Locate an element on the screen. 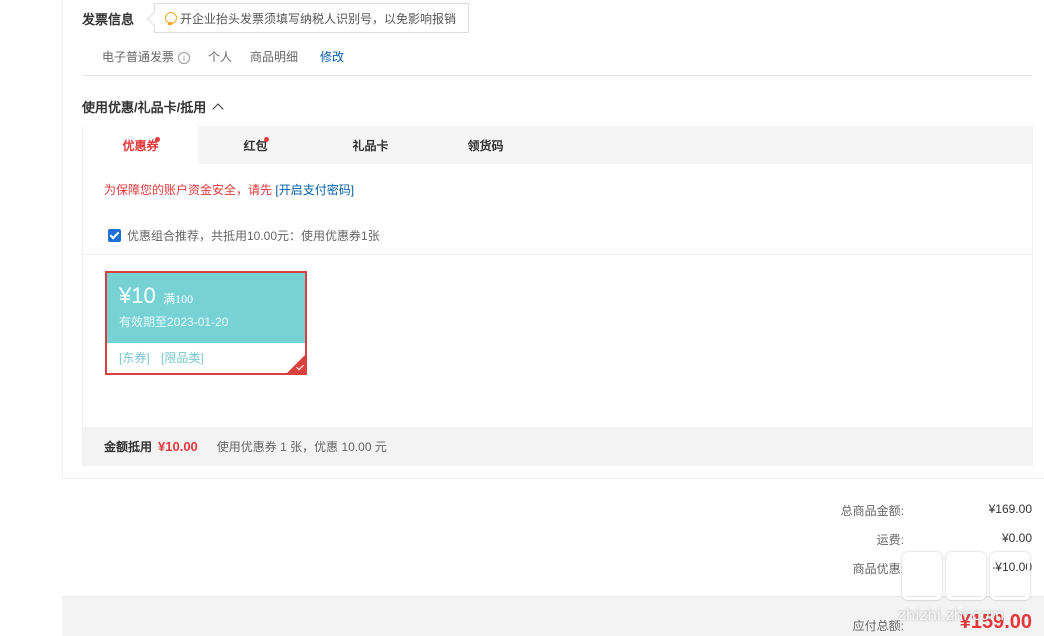 Image resolution: width=1044 pixels, height=636 pixels. modify-invoice-link: 修改 is located at coordinates (332, 56).